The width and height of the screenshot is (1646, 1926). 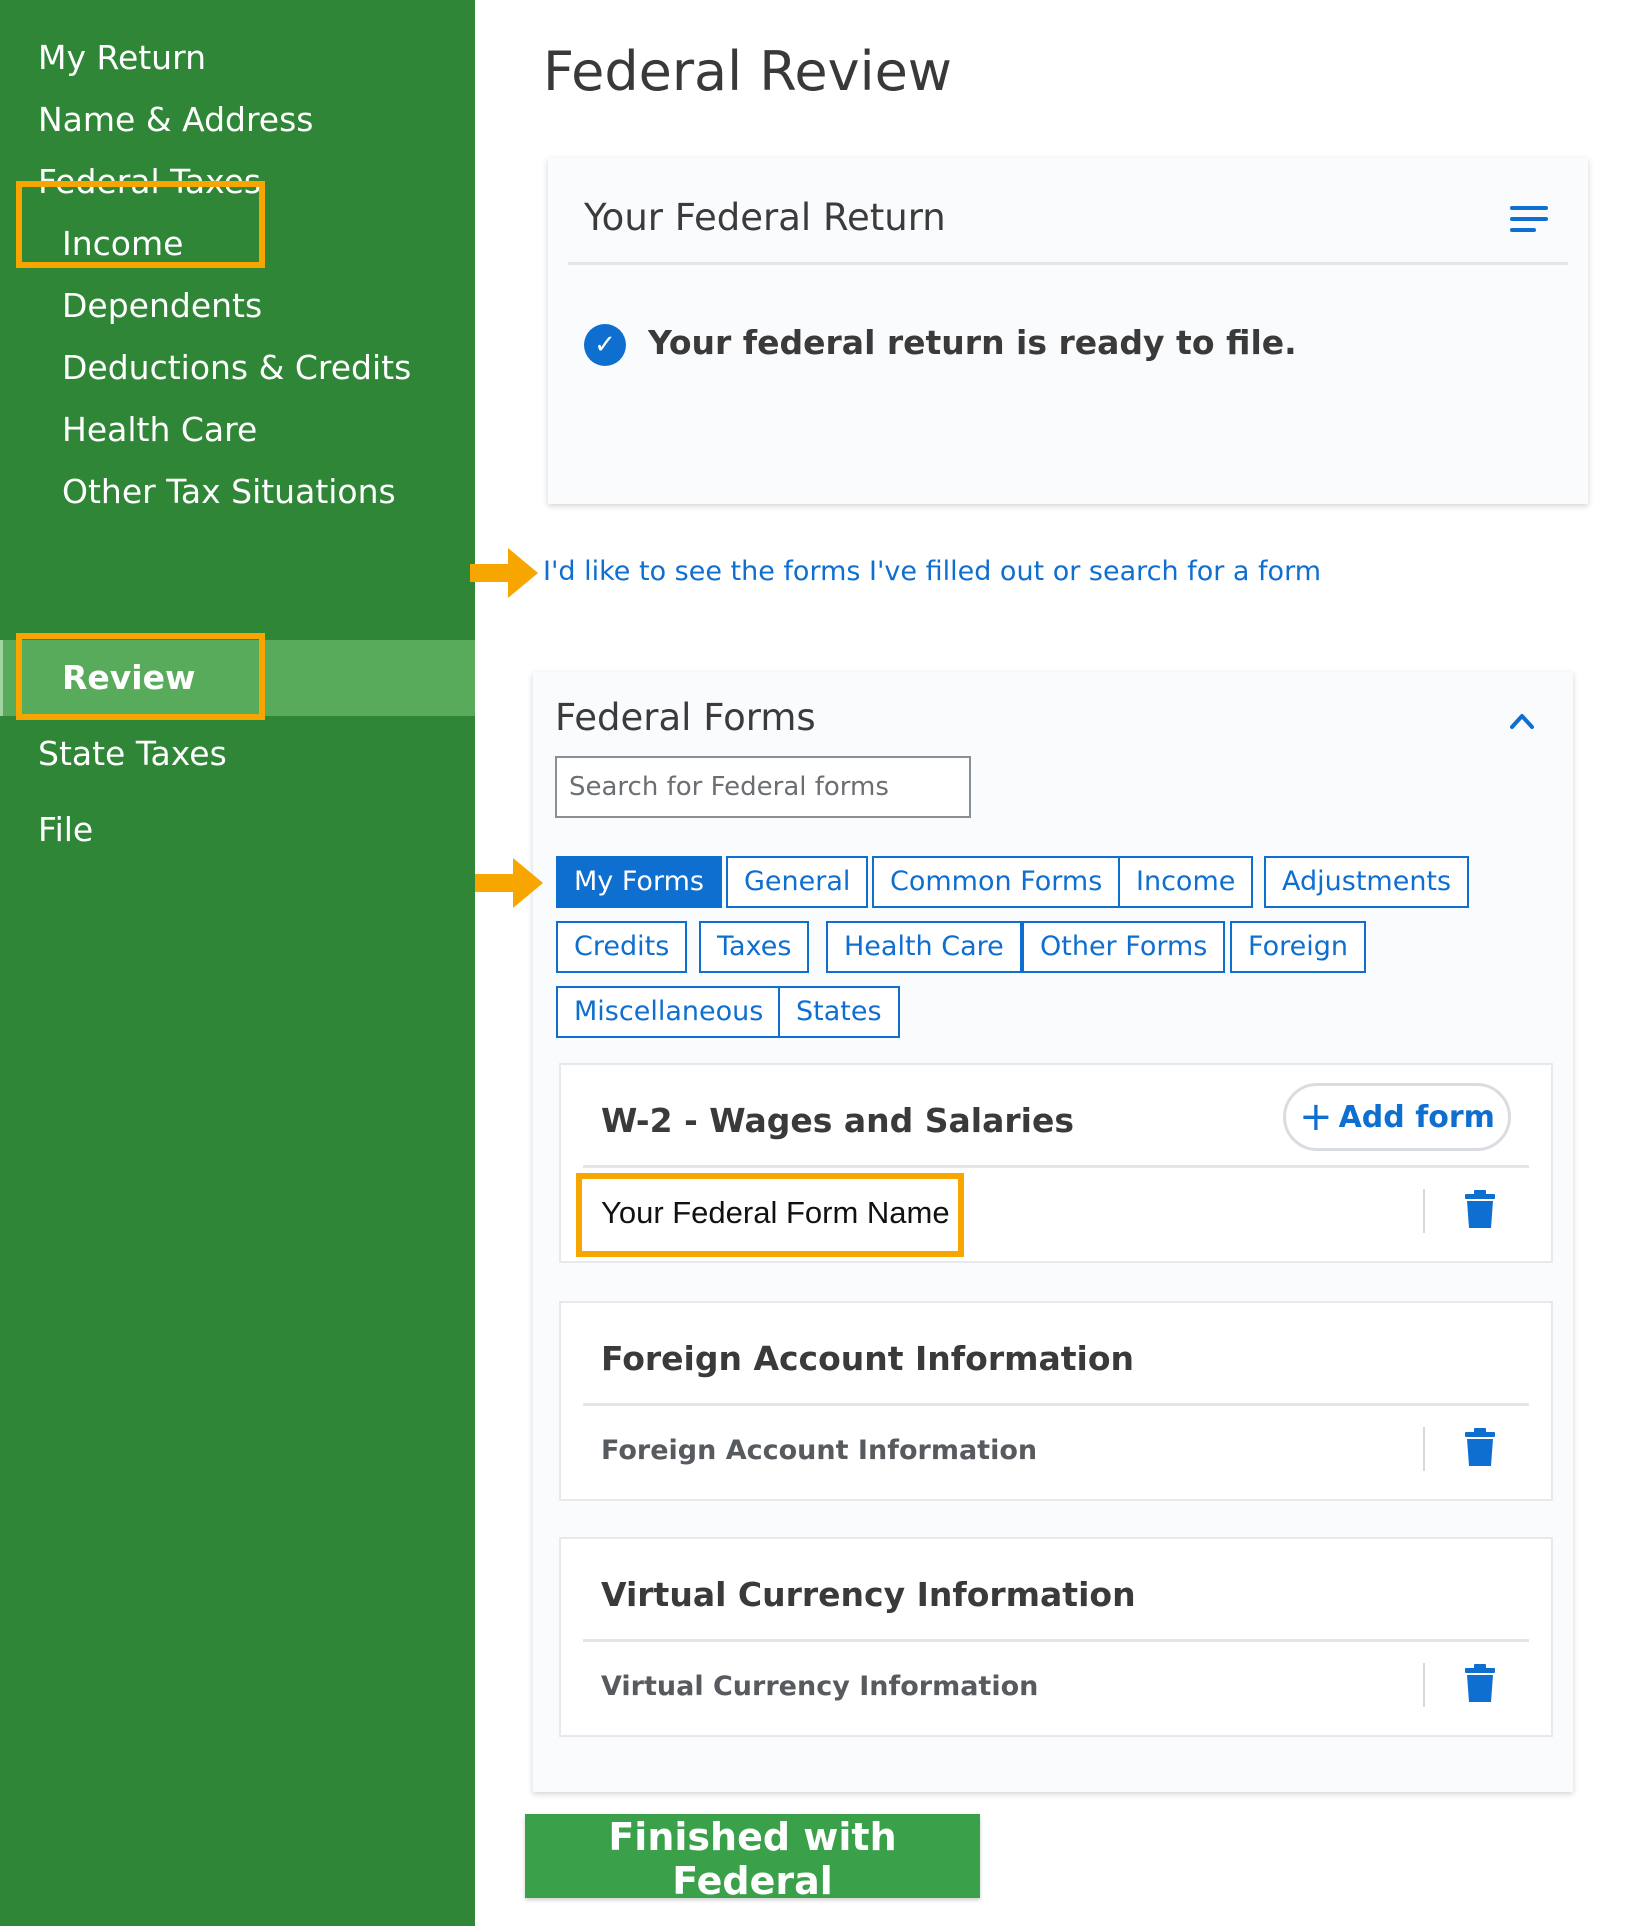 What do you see at coordinates (1298, 947) in the screenshot?
I see `tab-foreign: Foreign` at bounding box center [1298, 947].